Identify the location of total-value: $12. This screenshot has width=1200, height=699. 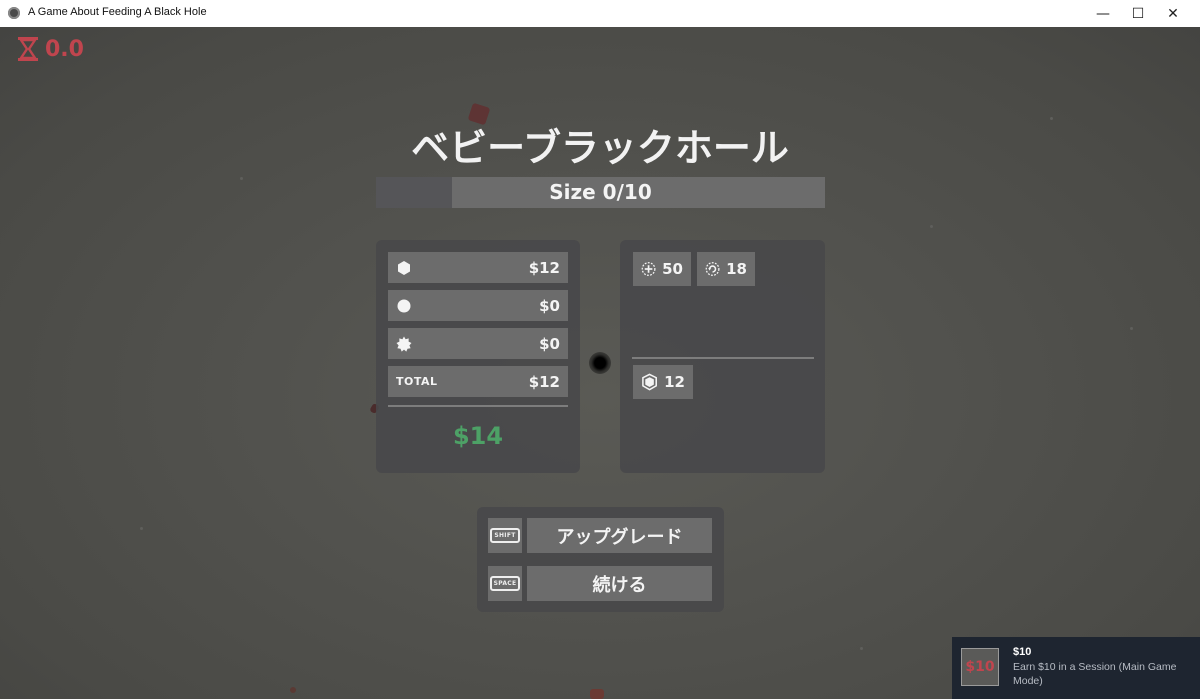
(544, 381).